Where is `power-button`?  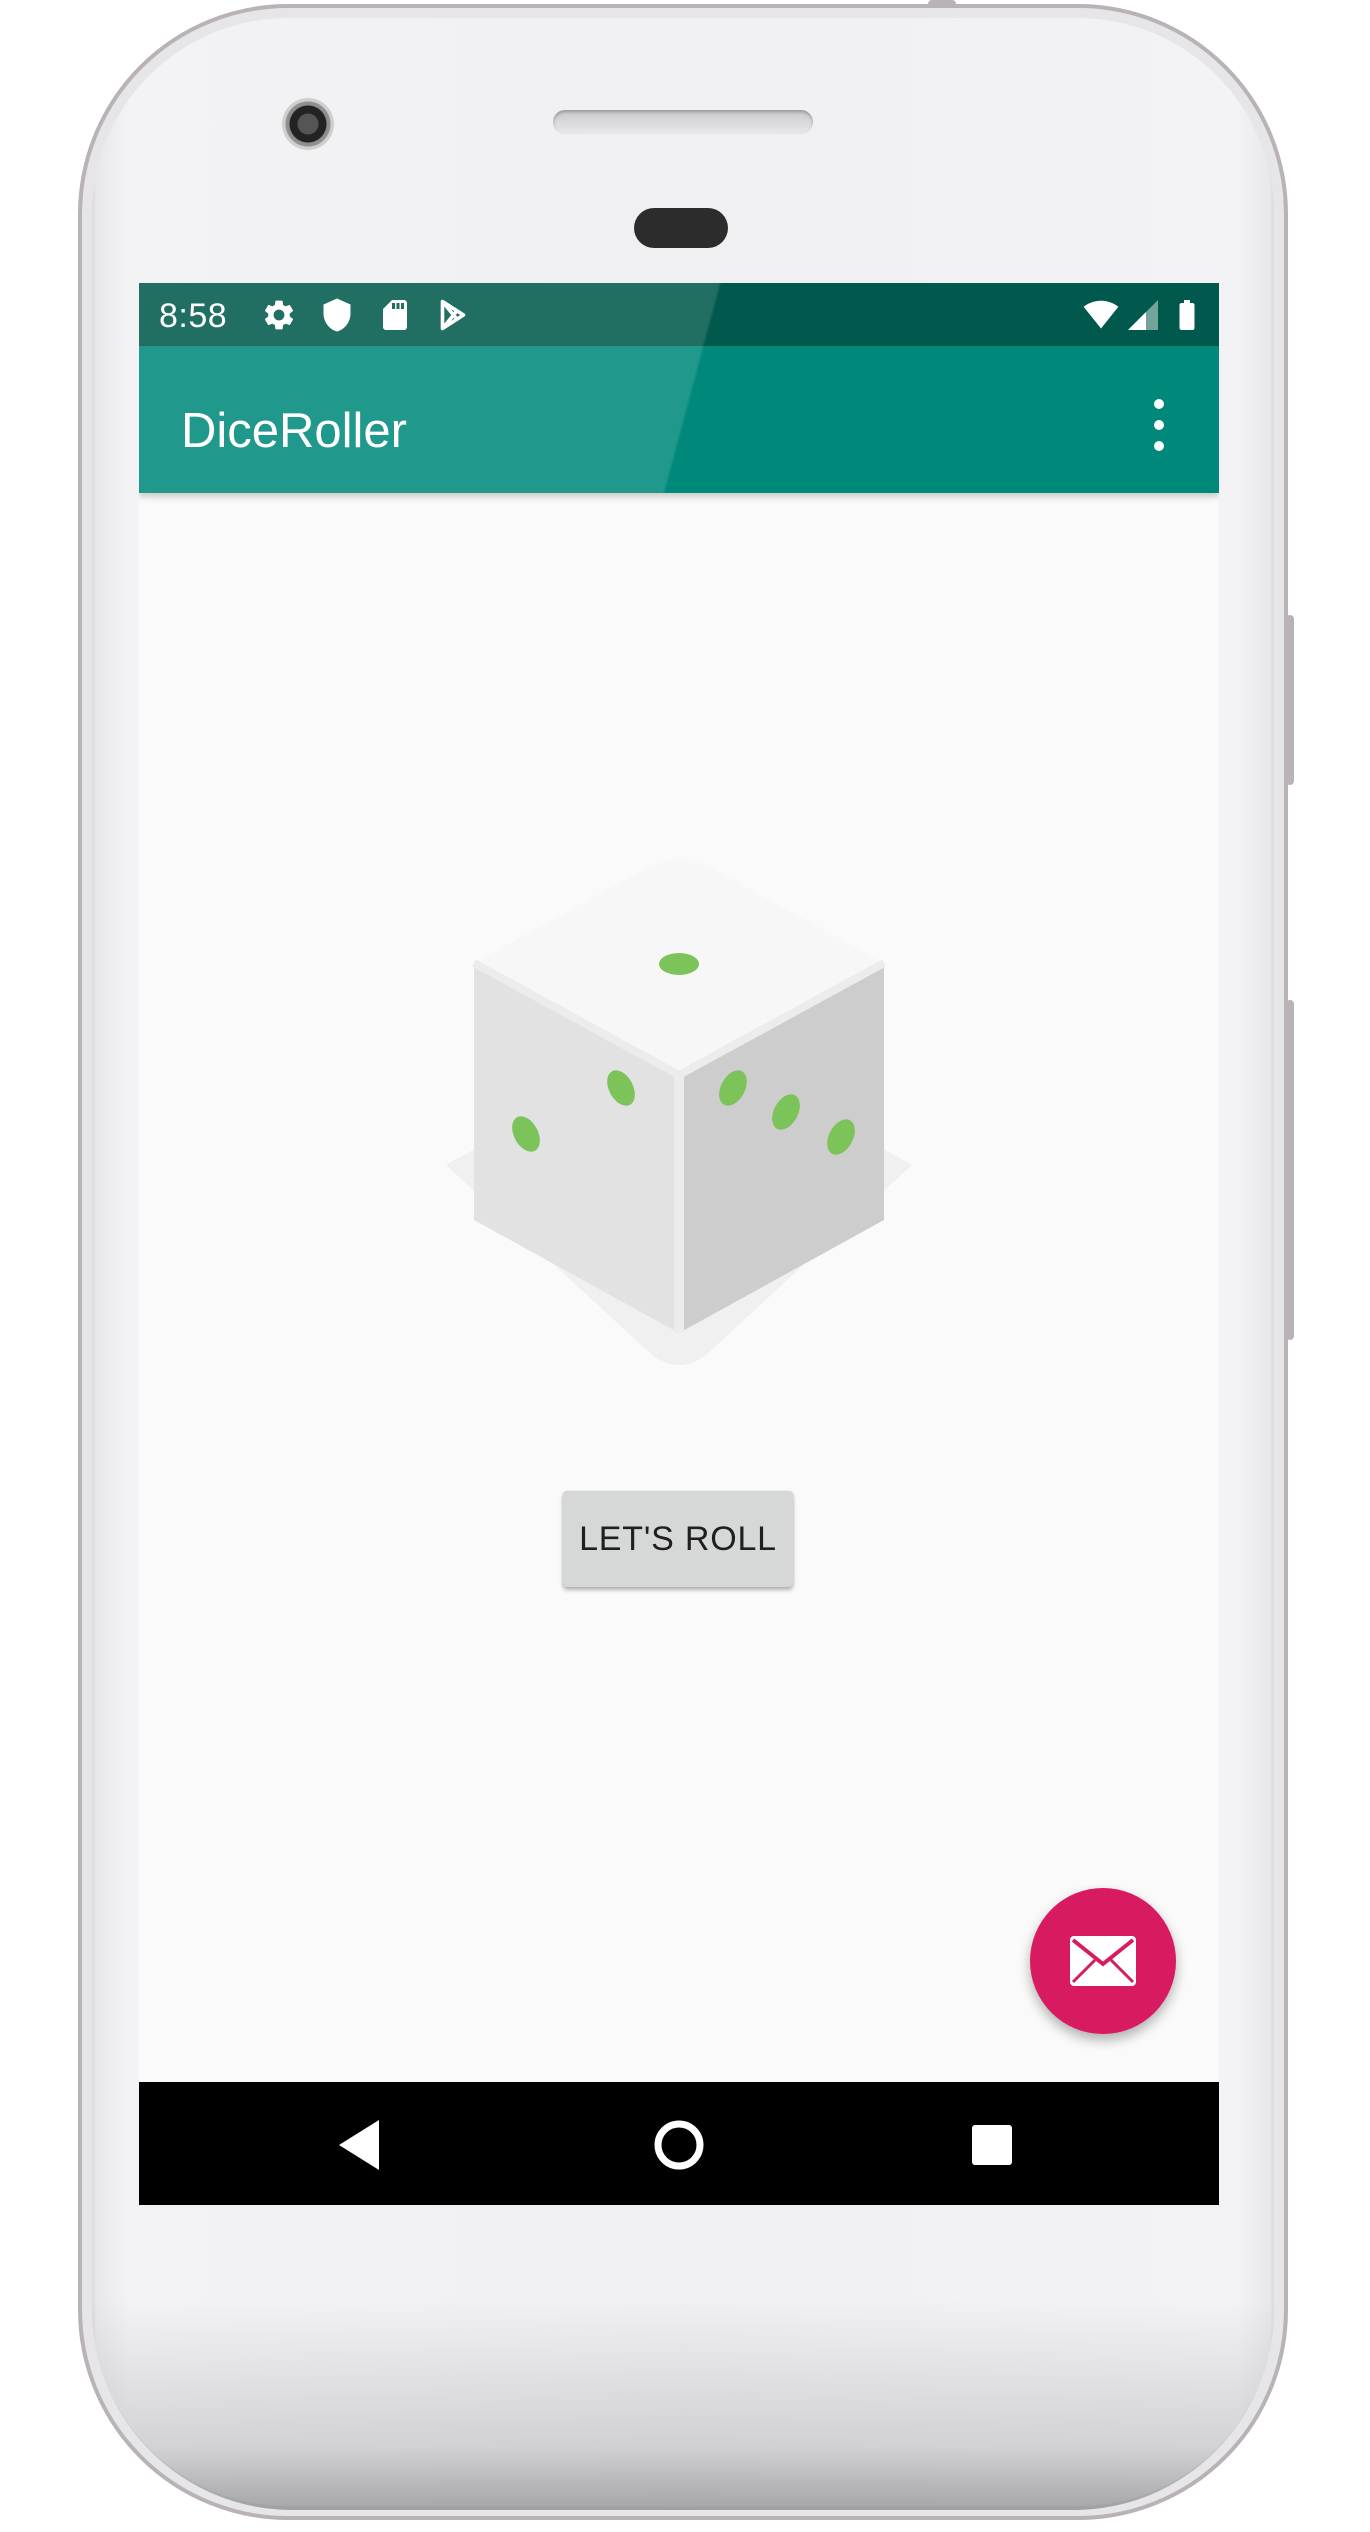
power-button is located at coordinates (1290, 700).